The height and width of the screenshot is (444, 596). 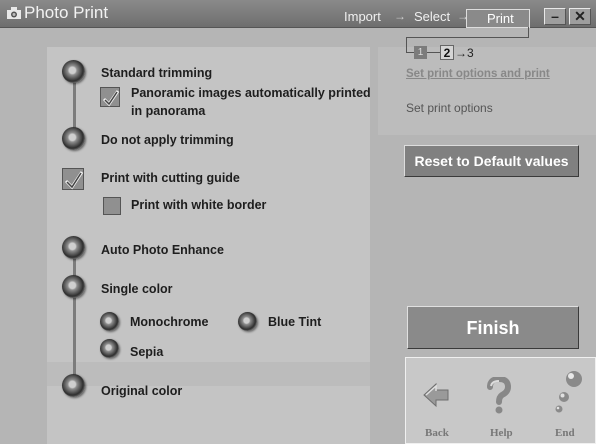 What do you see at coordinates (157, 73) in the screenshot?
I see `standard-trimming-label: Standard trimming` at bounding box center [157, 73].